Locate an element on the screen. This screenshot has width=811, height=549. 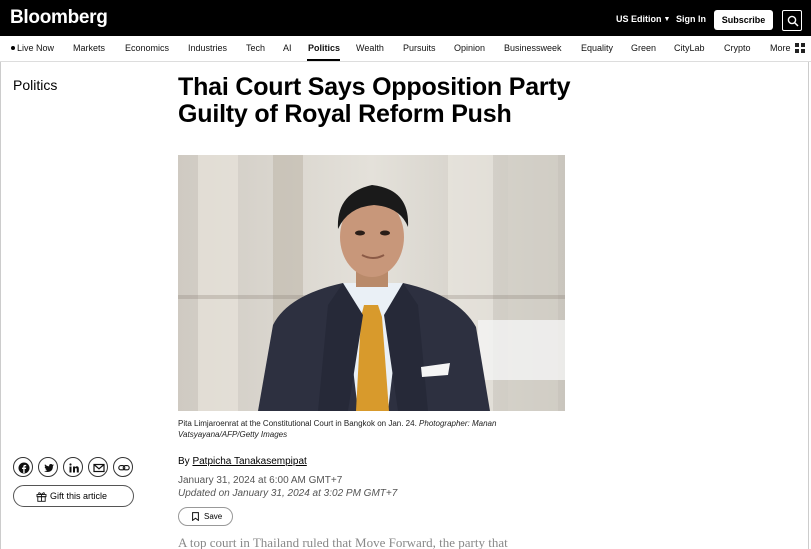
twitter-icon is located at coordinates (49, 468).